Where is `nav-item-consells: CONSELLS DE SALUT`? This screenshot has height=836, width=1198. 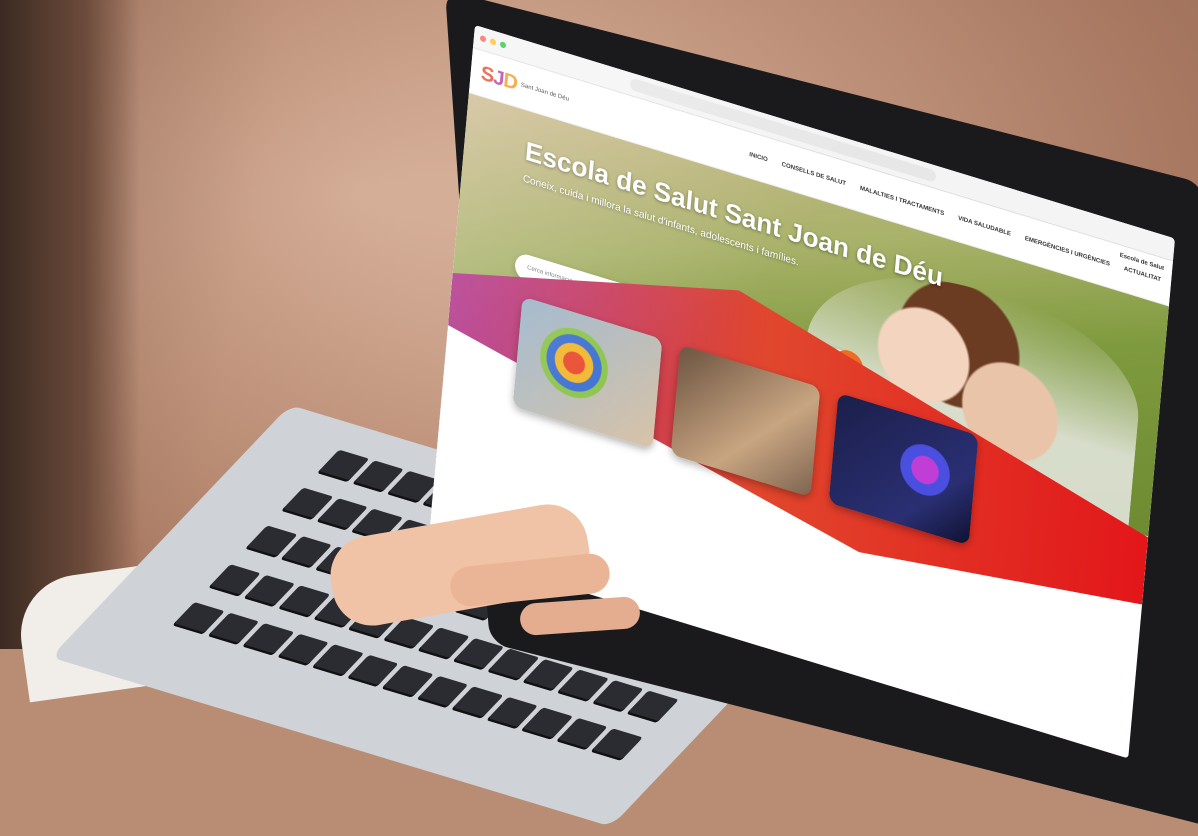 nav-item-consells: CONSELLS DE SALUT is located at coordinates (813, 175).